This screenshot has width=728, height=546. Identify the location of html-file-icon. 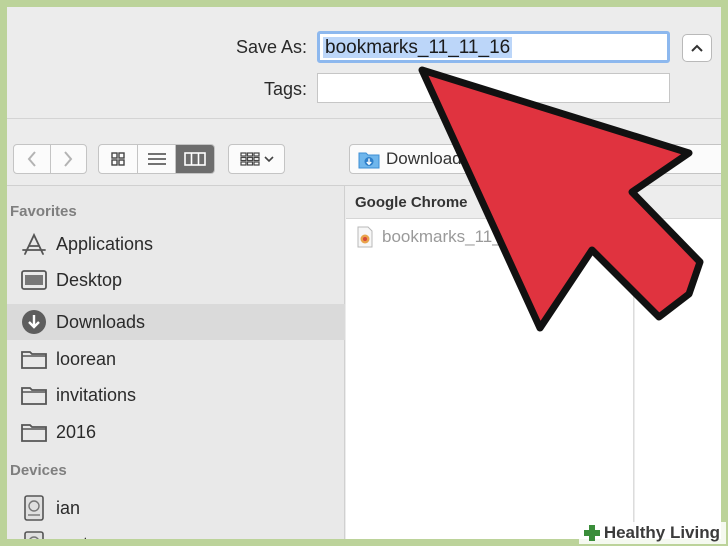
(365, 237).